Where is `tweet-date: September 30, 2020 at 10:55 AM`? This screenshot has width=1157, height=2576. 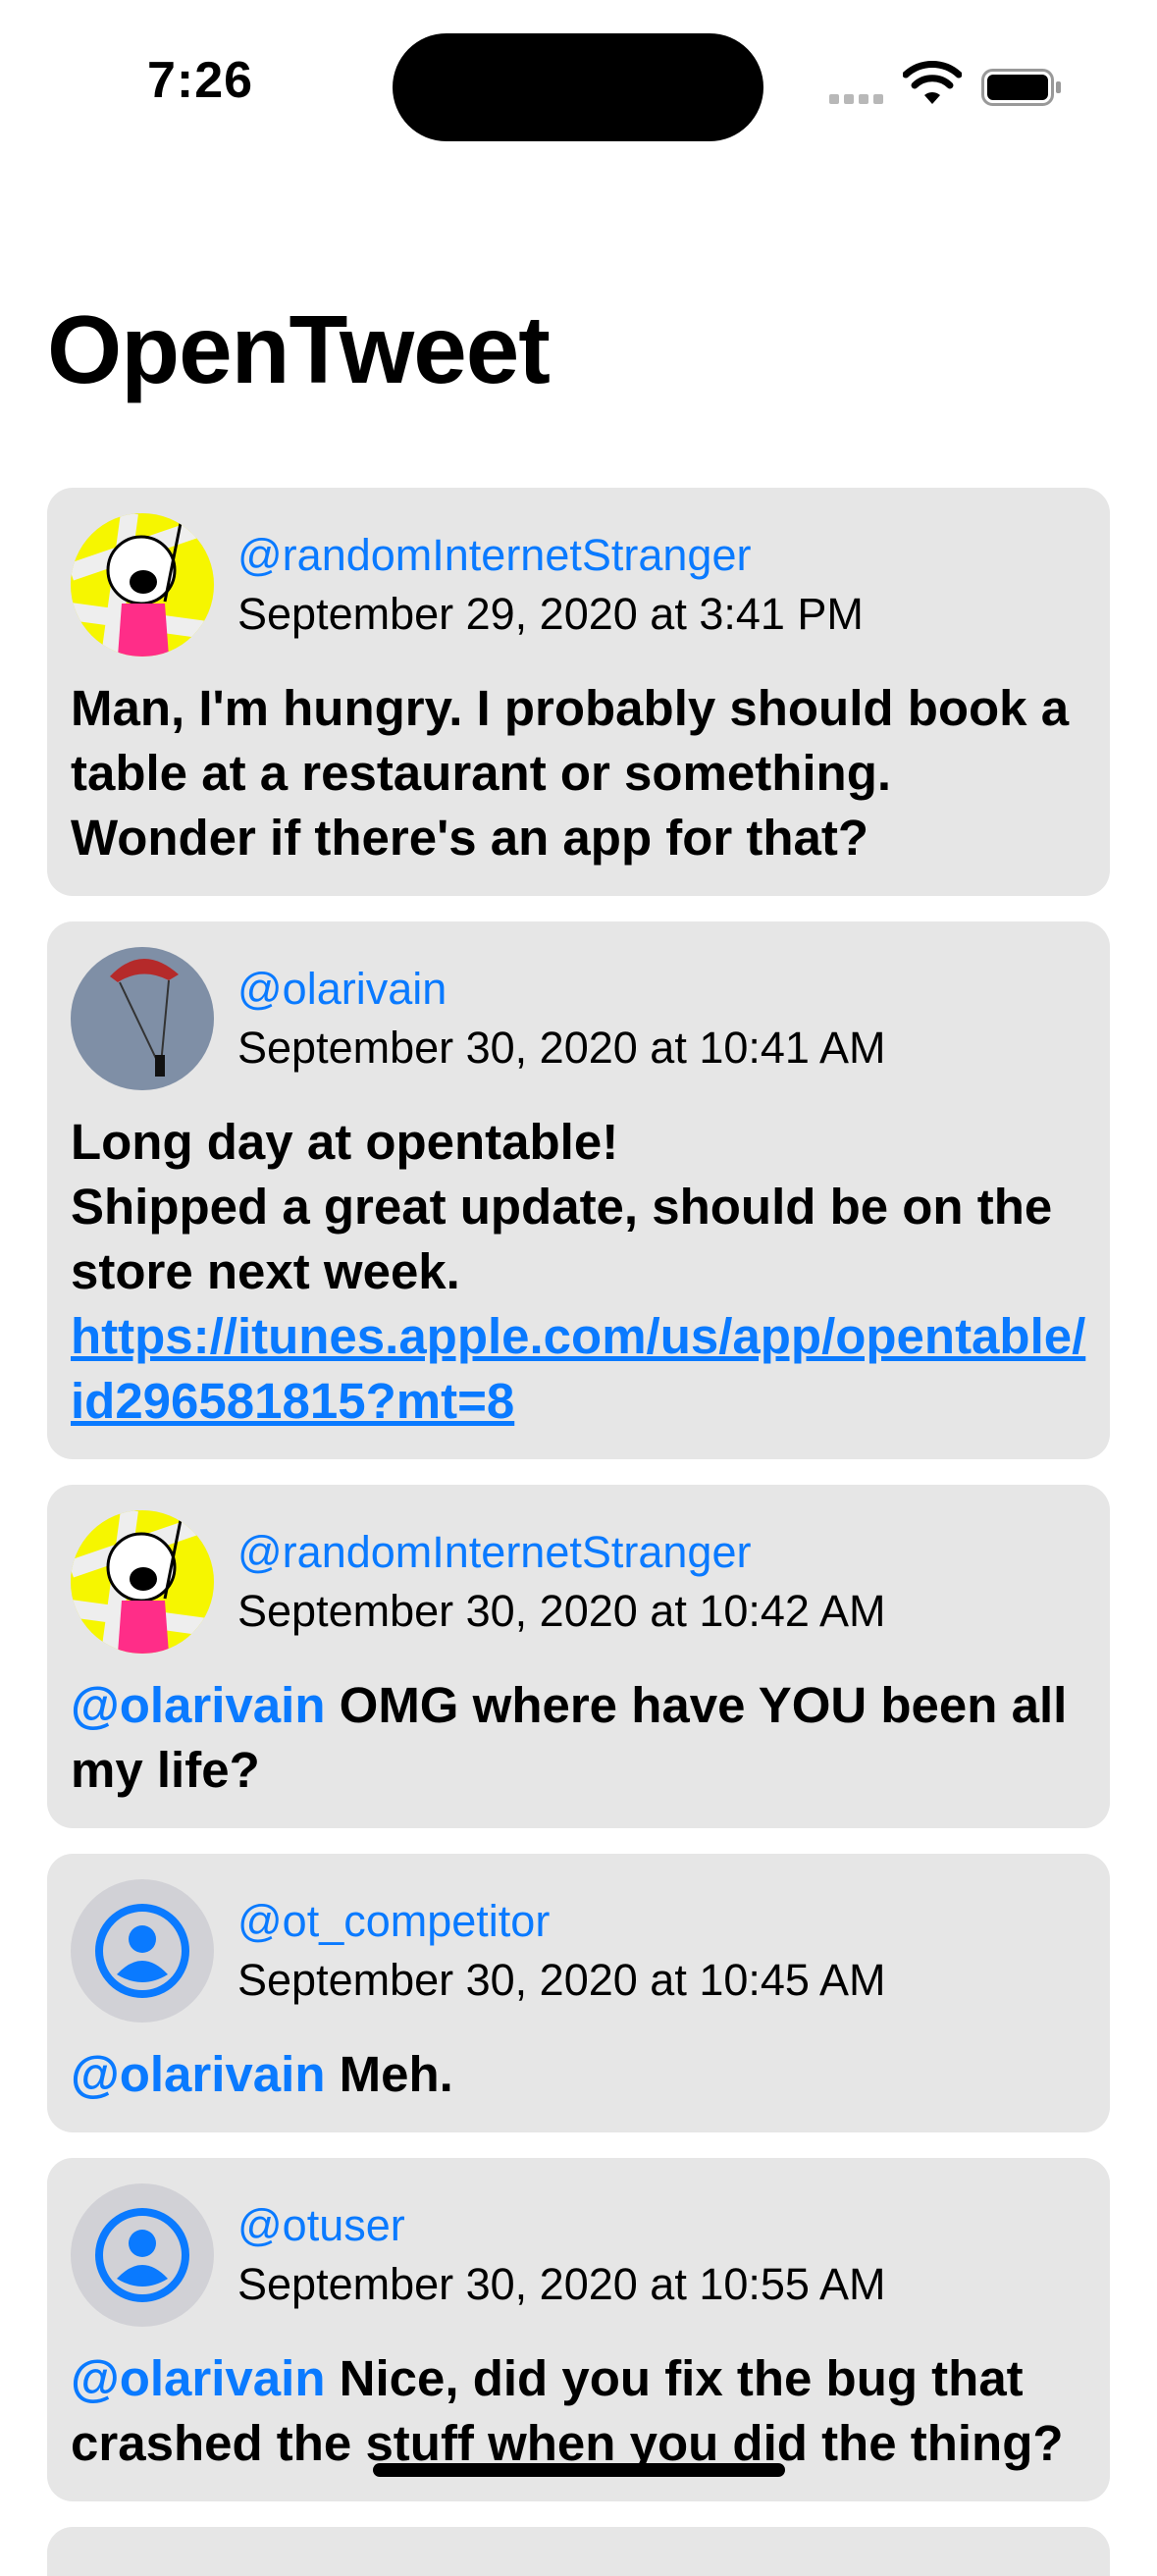 tweet-date: September 30, 2020 at 10:55 AM is located at coordinates (561, 2284).